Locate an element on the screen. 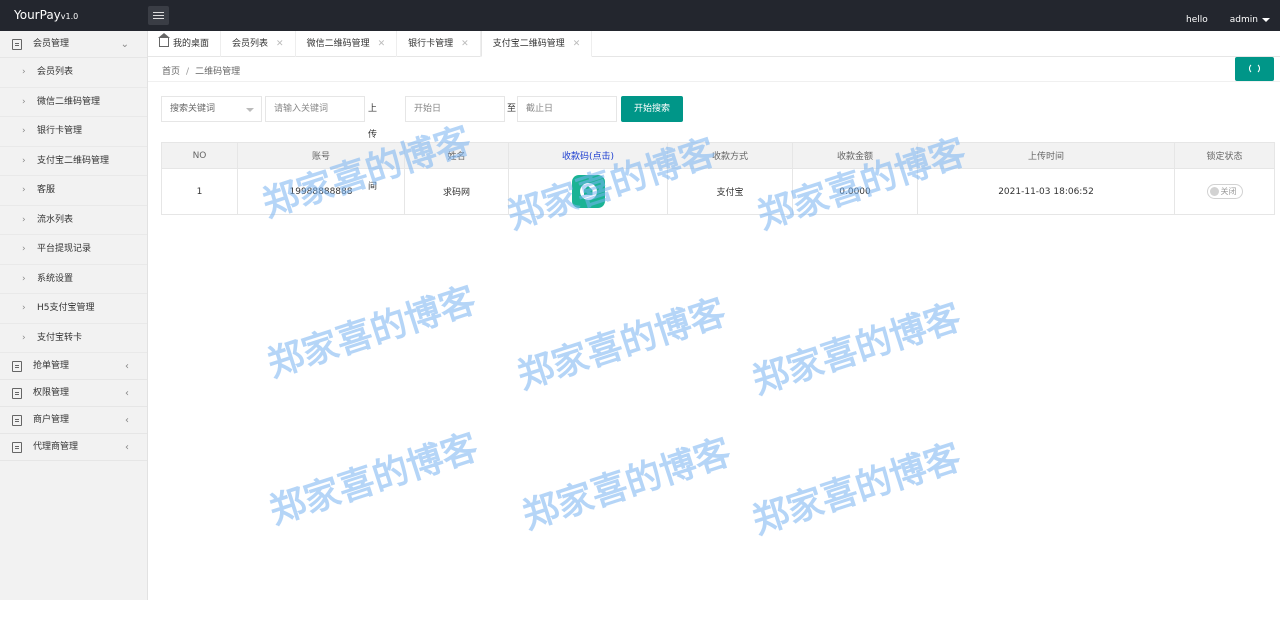  app-logo: YourPayv1.0 is located at coordinates (46, 15).